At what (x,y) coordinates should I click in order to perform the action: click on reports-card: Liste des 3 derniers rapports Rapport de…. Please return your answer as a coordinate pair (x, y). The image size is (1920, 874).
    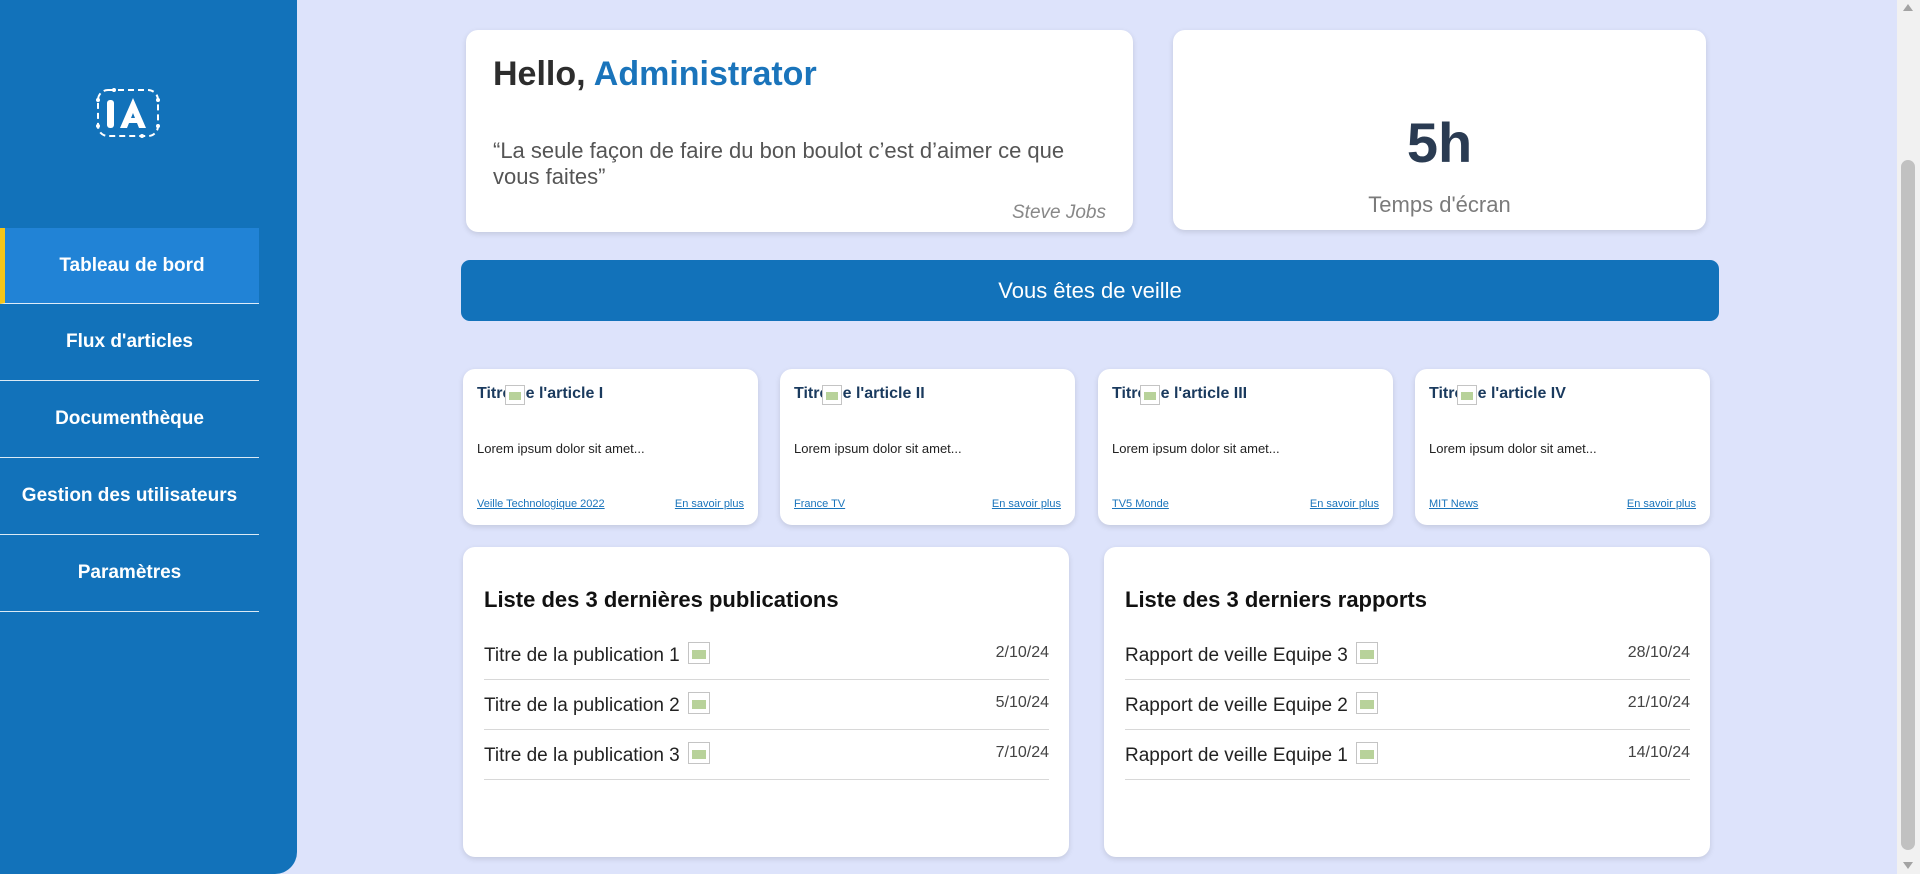
    Looking at the image, I should click on (1407, 702).